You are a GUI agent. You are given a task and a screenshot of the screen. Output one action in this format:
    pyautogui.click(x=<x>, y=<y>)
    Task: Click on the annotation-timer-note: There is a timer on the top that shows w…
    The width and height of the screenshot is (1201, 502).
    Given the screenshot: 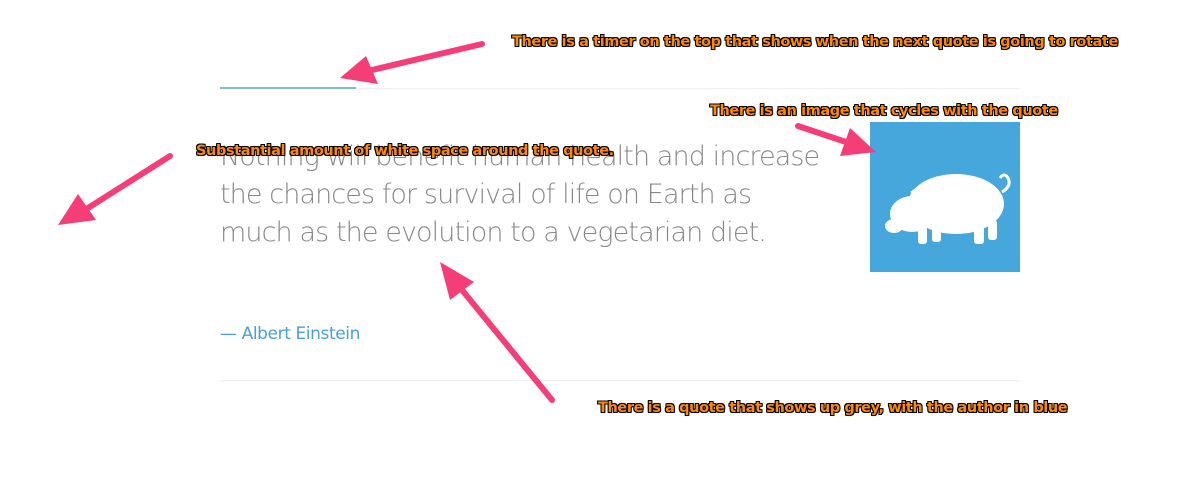 What is the action you would take?
    pyautogui.click(x=815, y=42)
    